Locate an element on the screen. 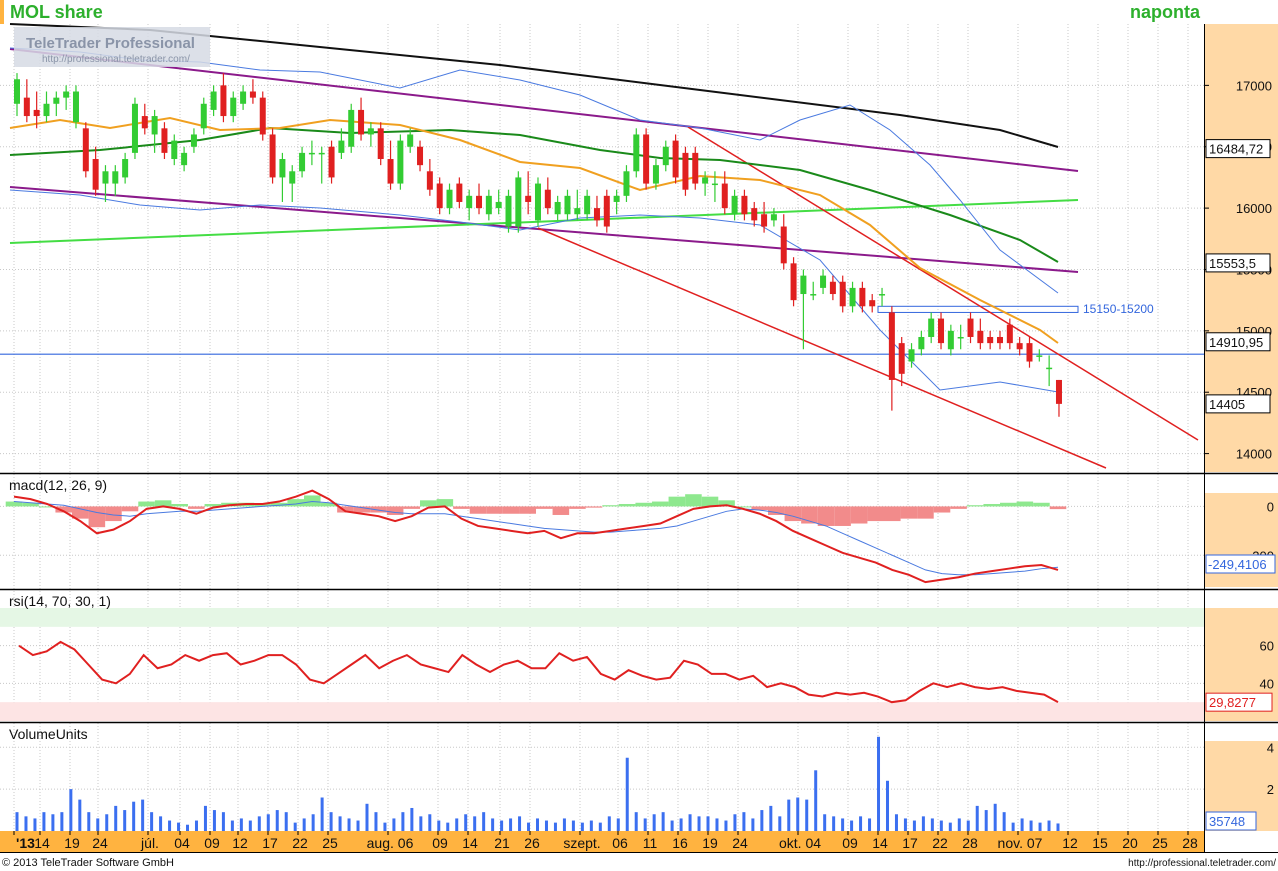 Image resolution: width=1278 pixels, height=871 pixels. date-tick-label: 14 is located at coordinates (42, 843).